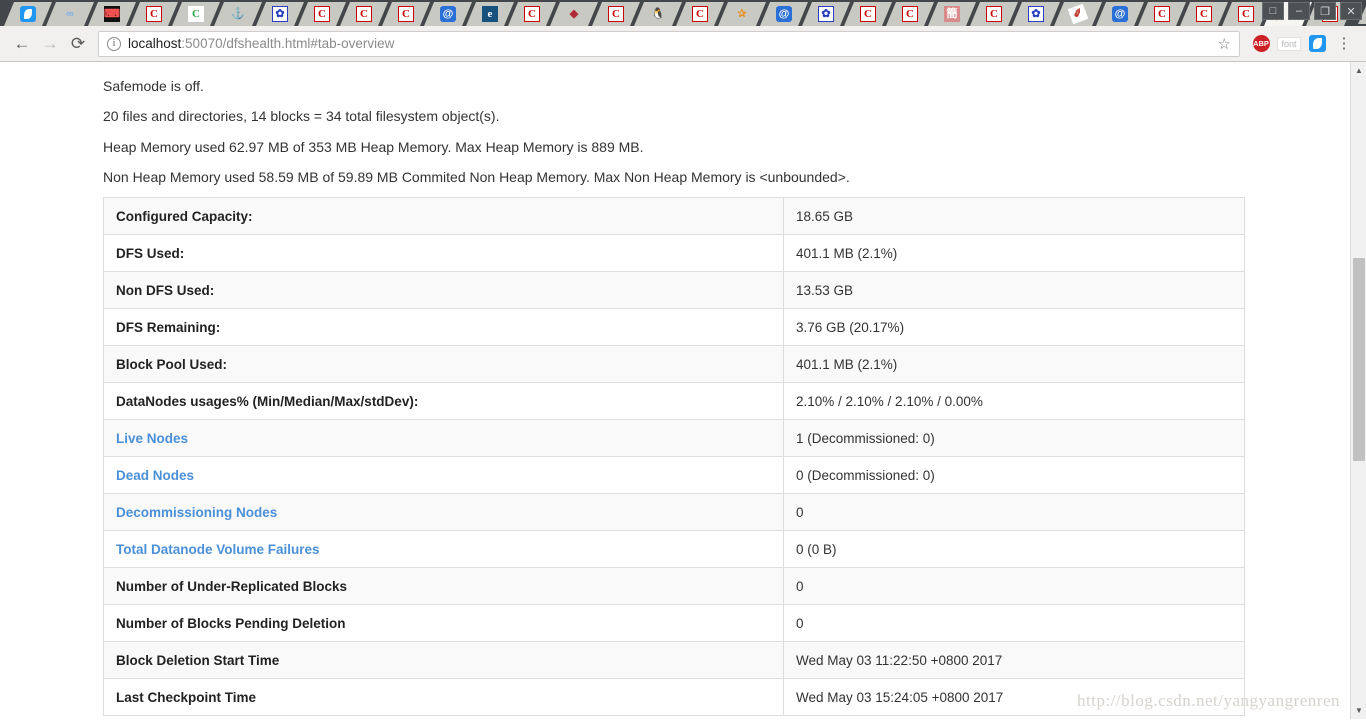 The width and height of the screenshot is (1366, 720). What do you see at coordinates (155, 43) in the screenshot?
I see `url-host: localhost` at bounding box center [155, 43].